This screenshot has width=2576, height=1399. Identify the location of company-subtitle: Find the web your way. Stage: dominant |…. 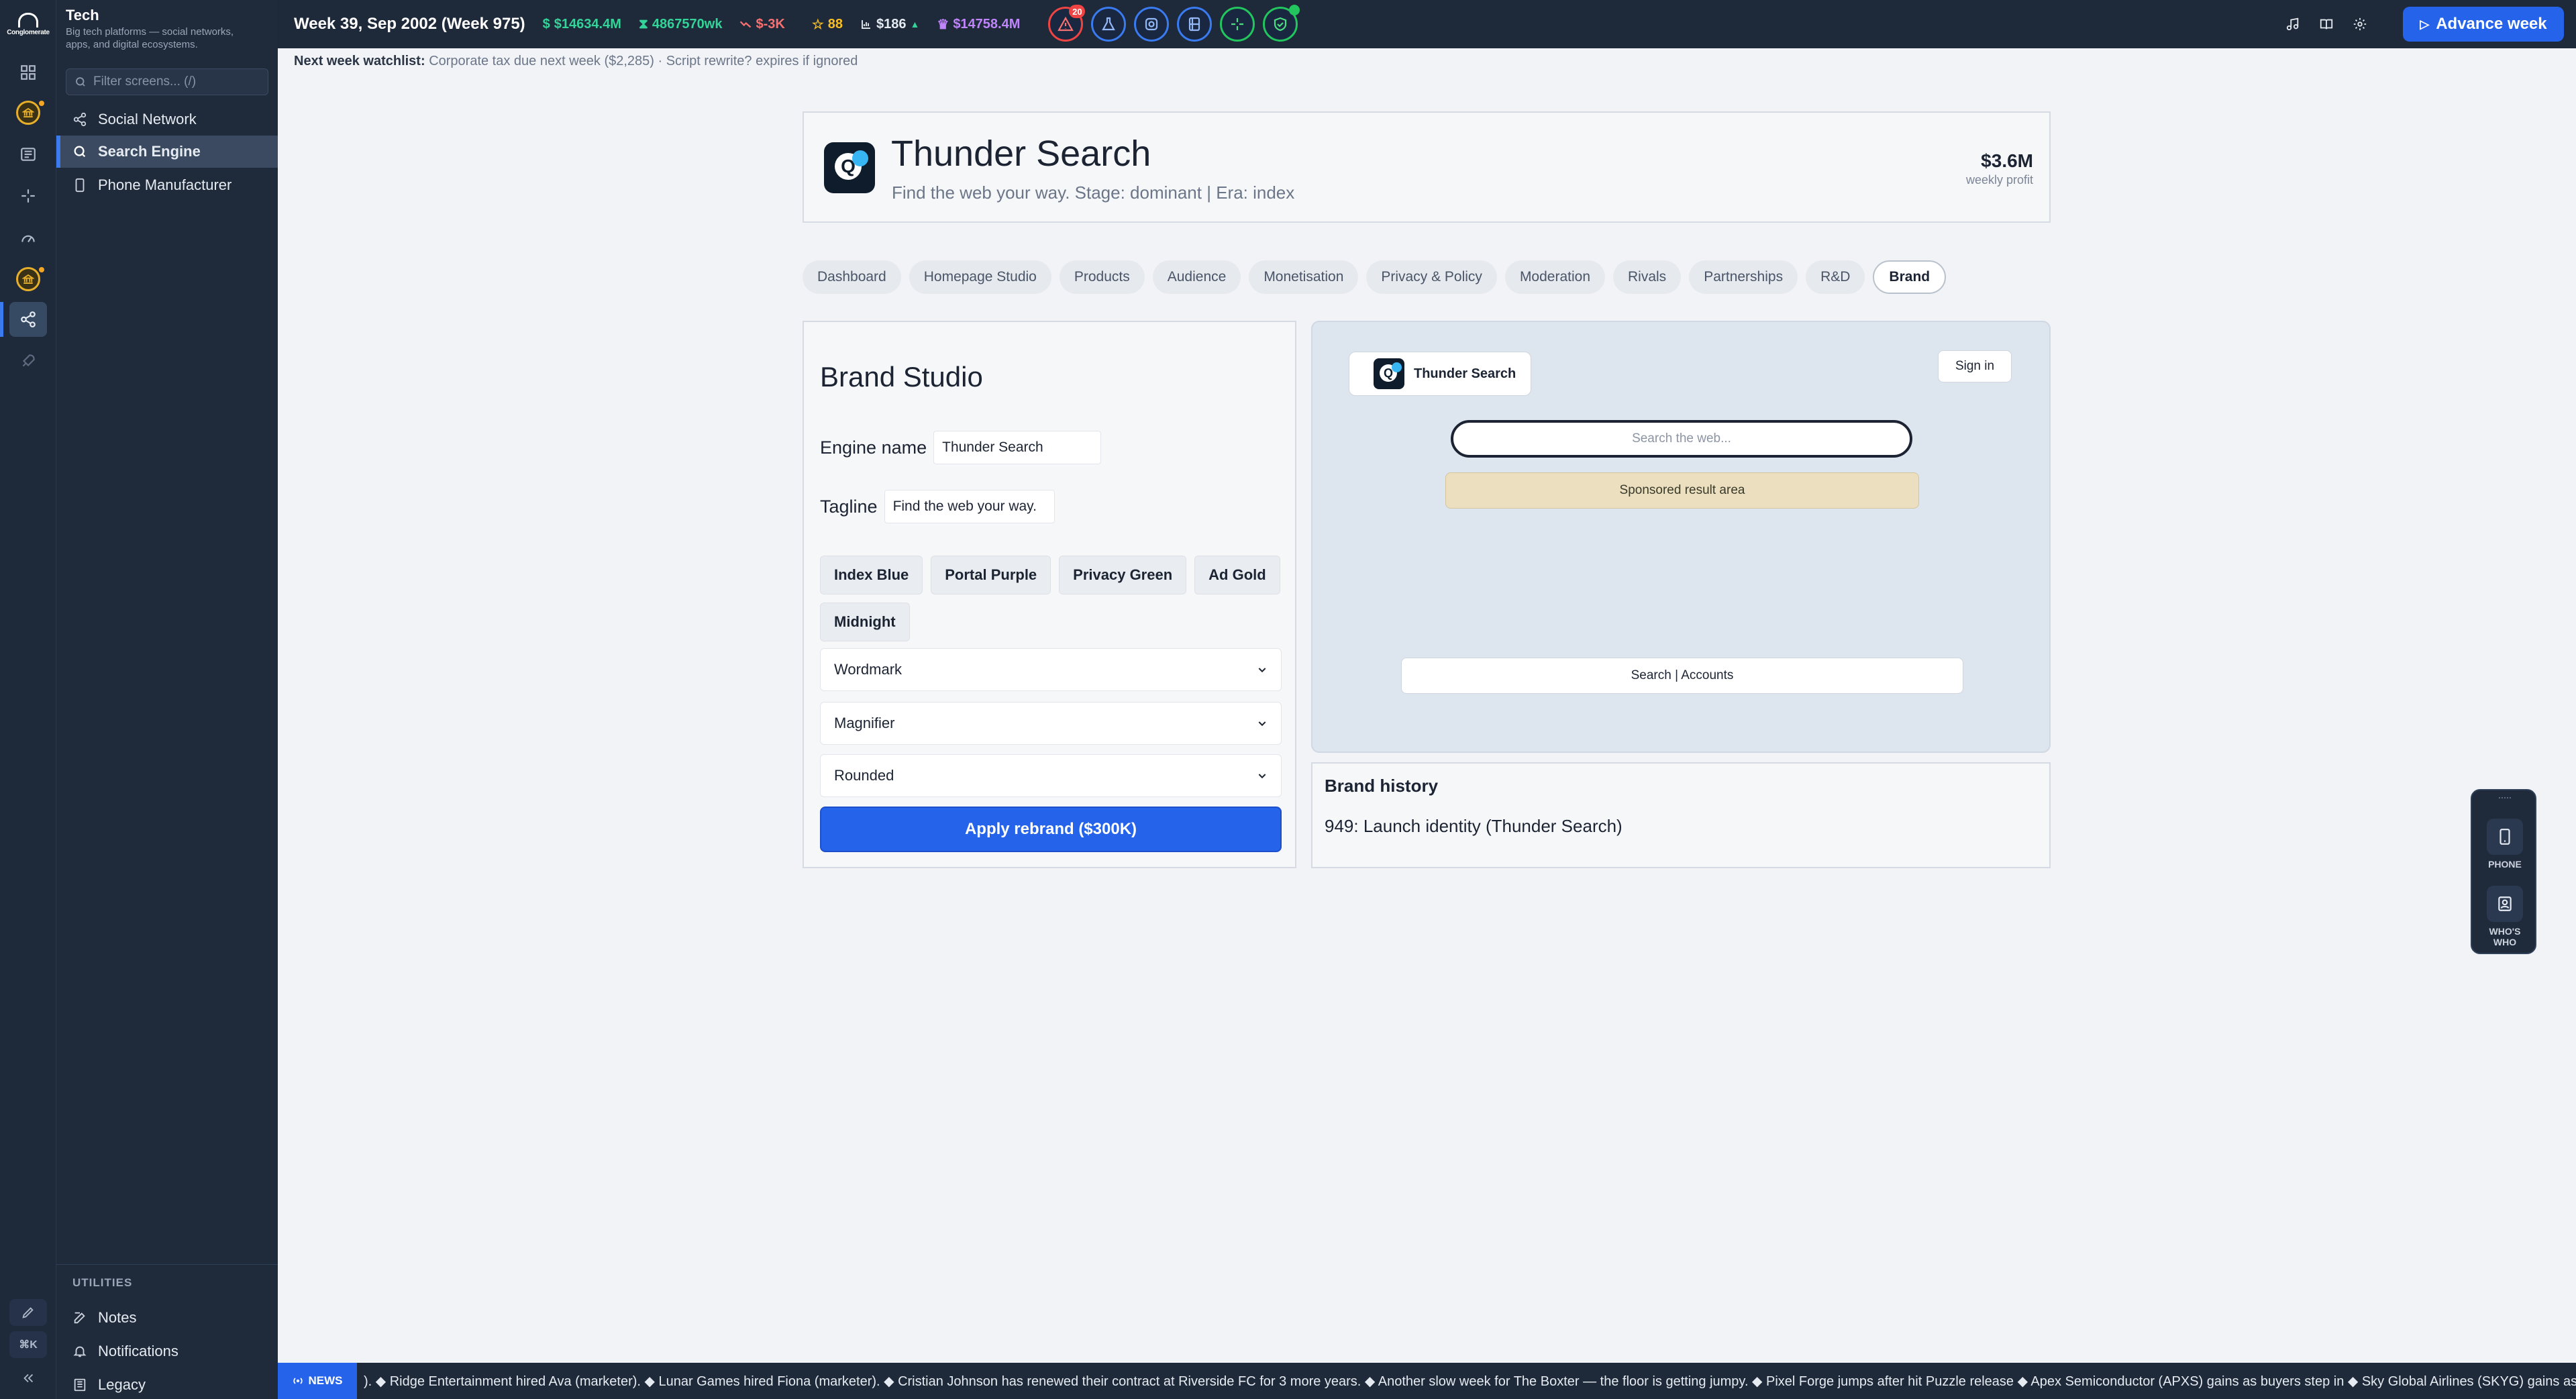
(1093, 193).